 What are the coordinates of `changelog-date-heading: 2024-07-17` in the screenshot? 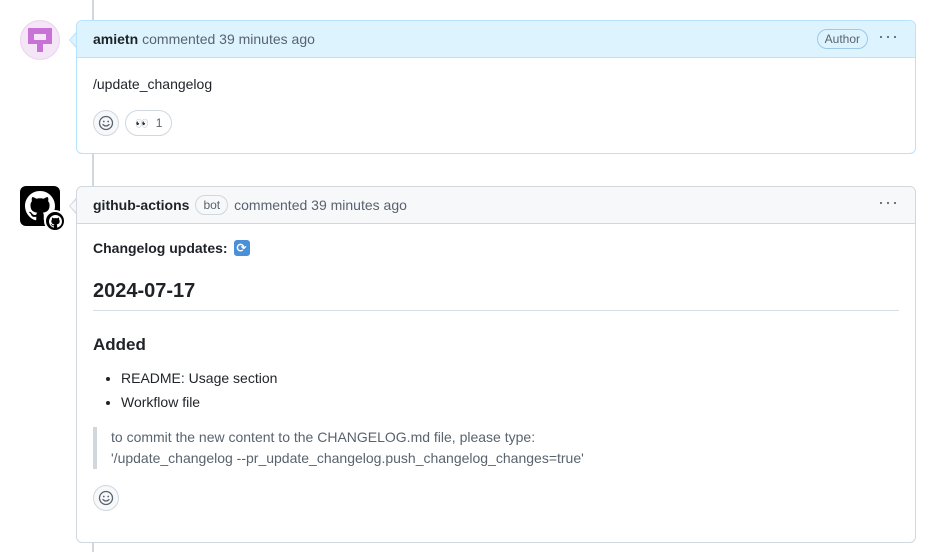 It's located at (496, 295).